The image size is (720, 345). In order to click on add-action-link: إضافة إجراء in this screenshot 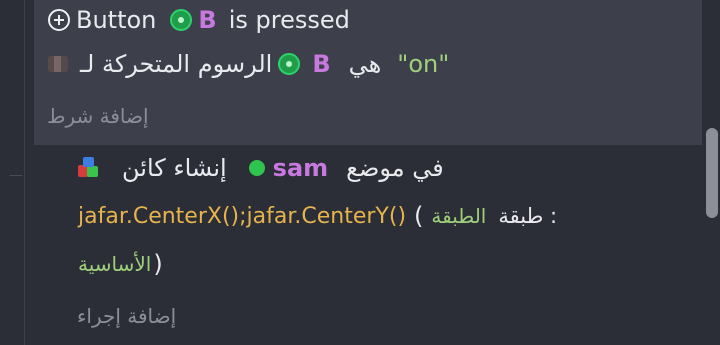, I will do `click(126, 316)`.